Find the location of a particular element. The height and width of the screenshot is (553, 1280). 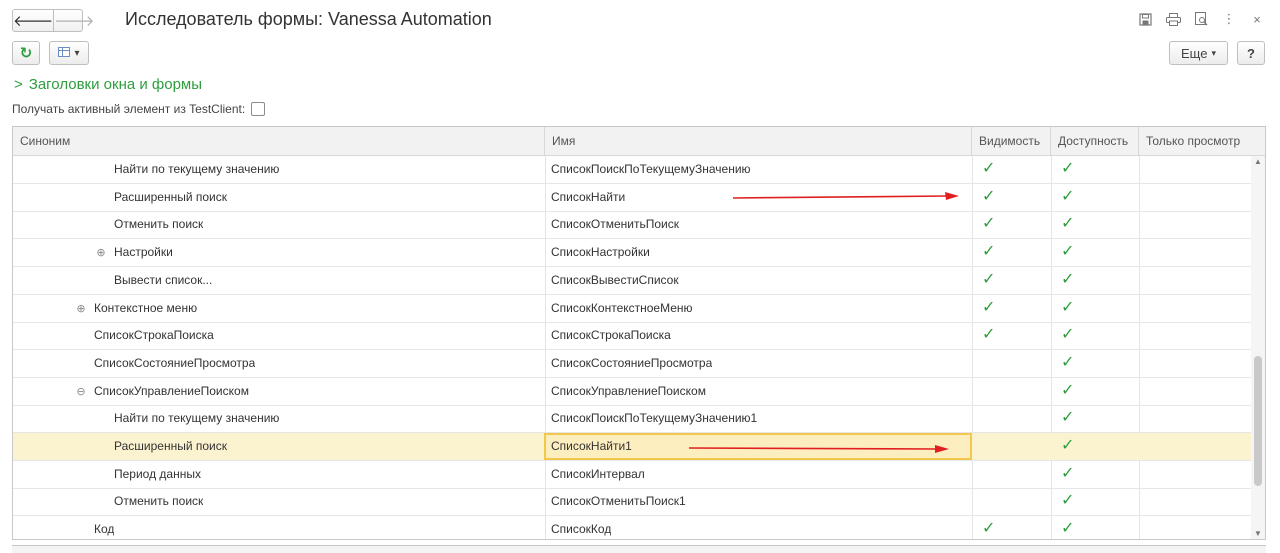

window-title: Исследователь формы: Vanessa Automation is located at coordinates (308, 19).